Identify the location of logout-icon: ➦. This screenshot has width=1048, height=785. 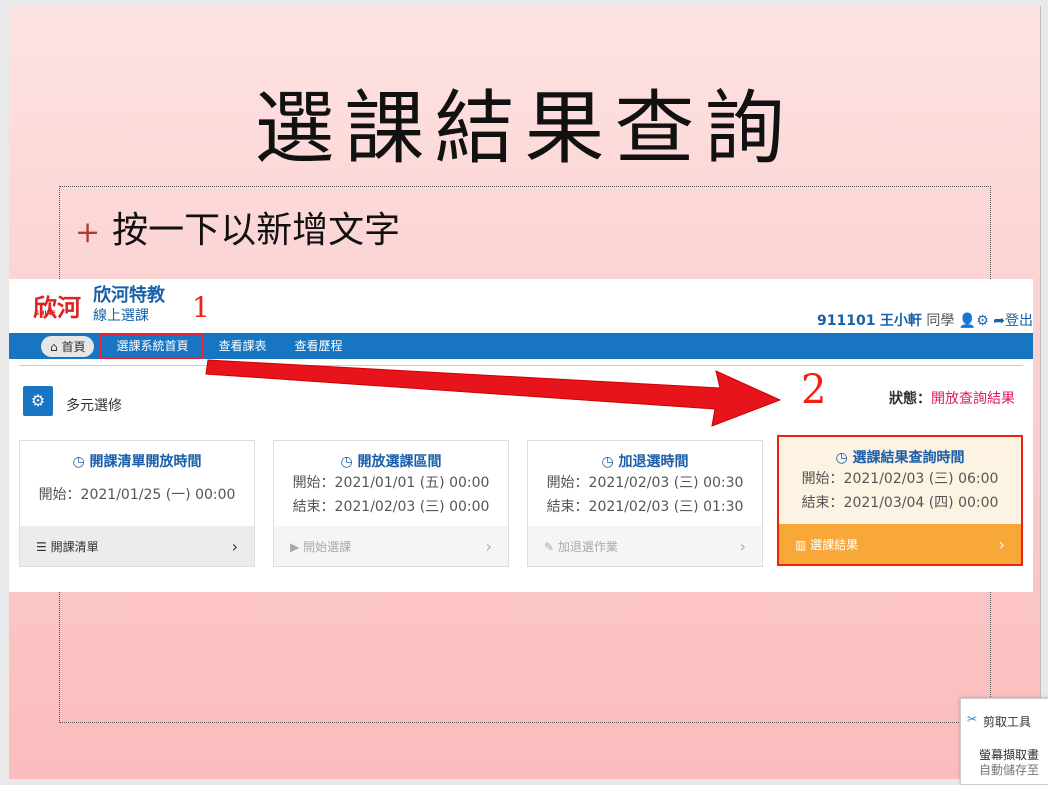
(999, 321).